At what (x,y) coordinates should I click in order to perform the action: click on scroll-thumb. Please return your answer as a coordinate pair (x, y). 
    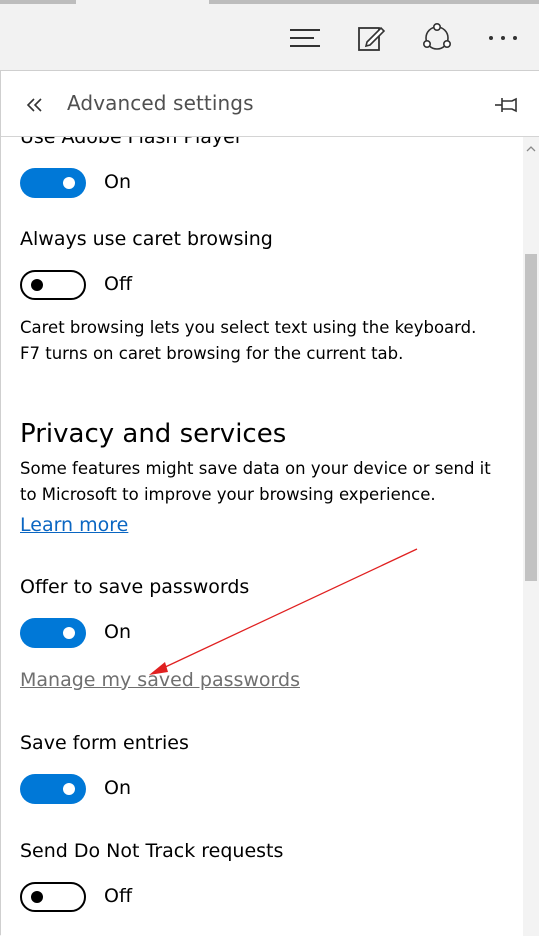
    Looking at the image, I should click on (531, 417).